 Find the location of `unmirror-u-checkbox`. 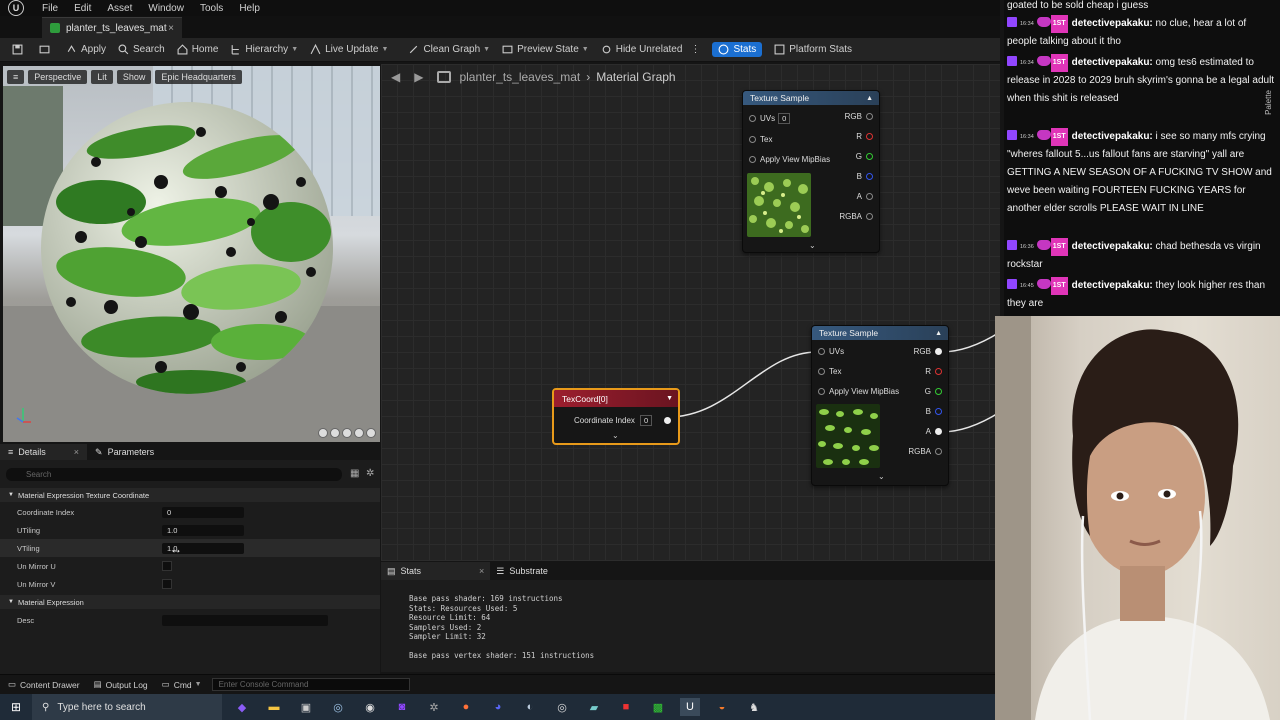

unmirror-u-checkbox is located at coordinates (167, 566).